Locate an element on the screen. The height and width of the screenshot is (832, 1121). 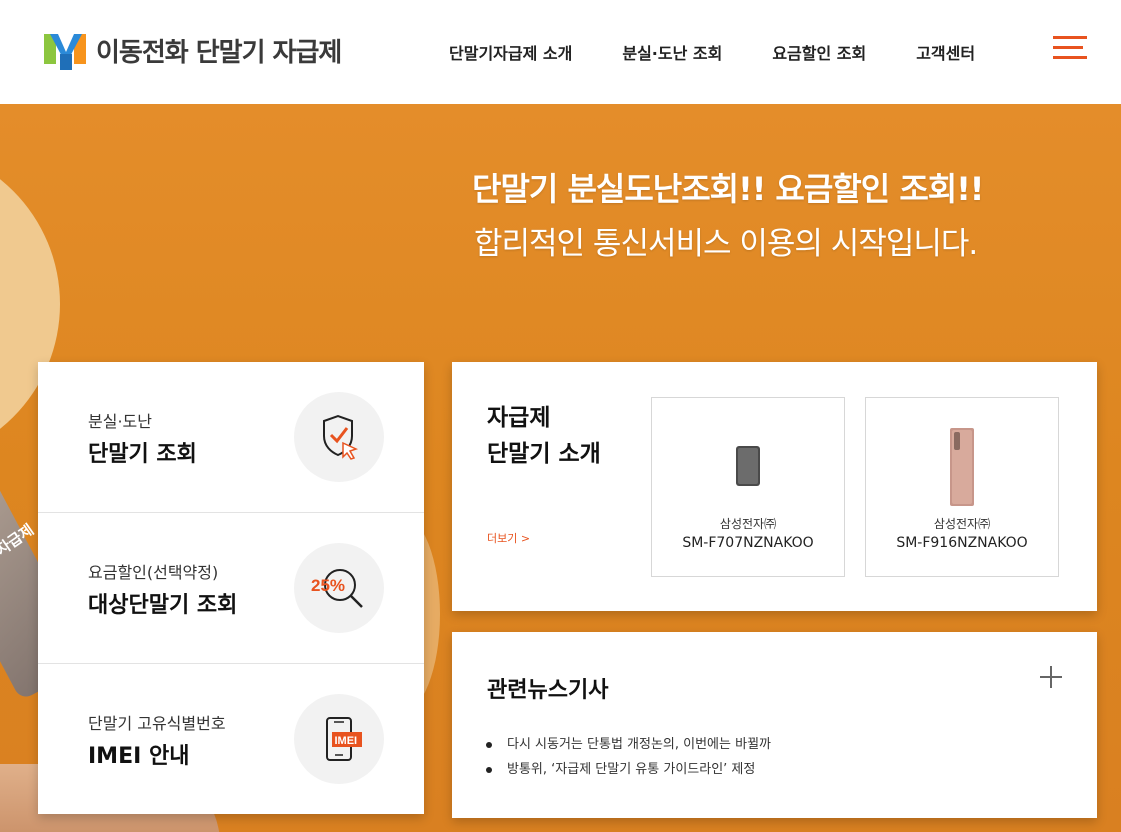
hero-title: 단말기 분실도난조회!! 요금할인 조회!! is located at coordinates (728, 189).